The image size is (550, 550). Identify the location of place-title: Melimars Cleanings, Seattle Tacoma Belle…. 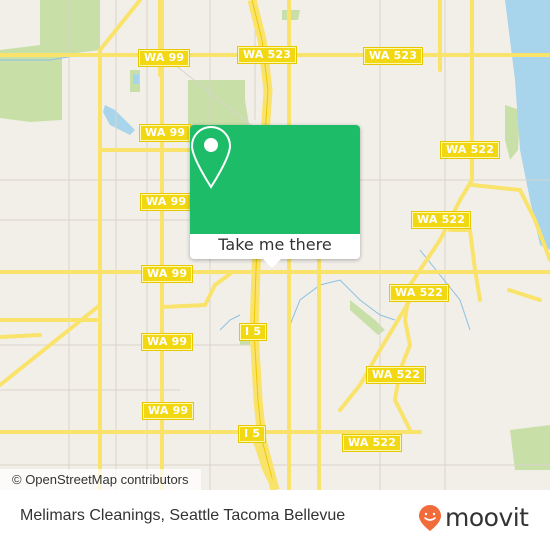
(183, 515).